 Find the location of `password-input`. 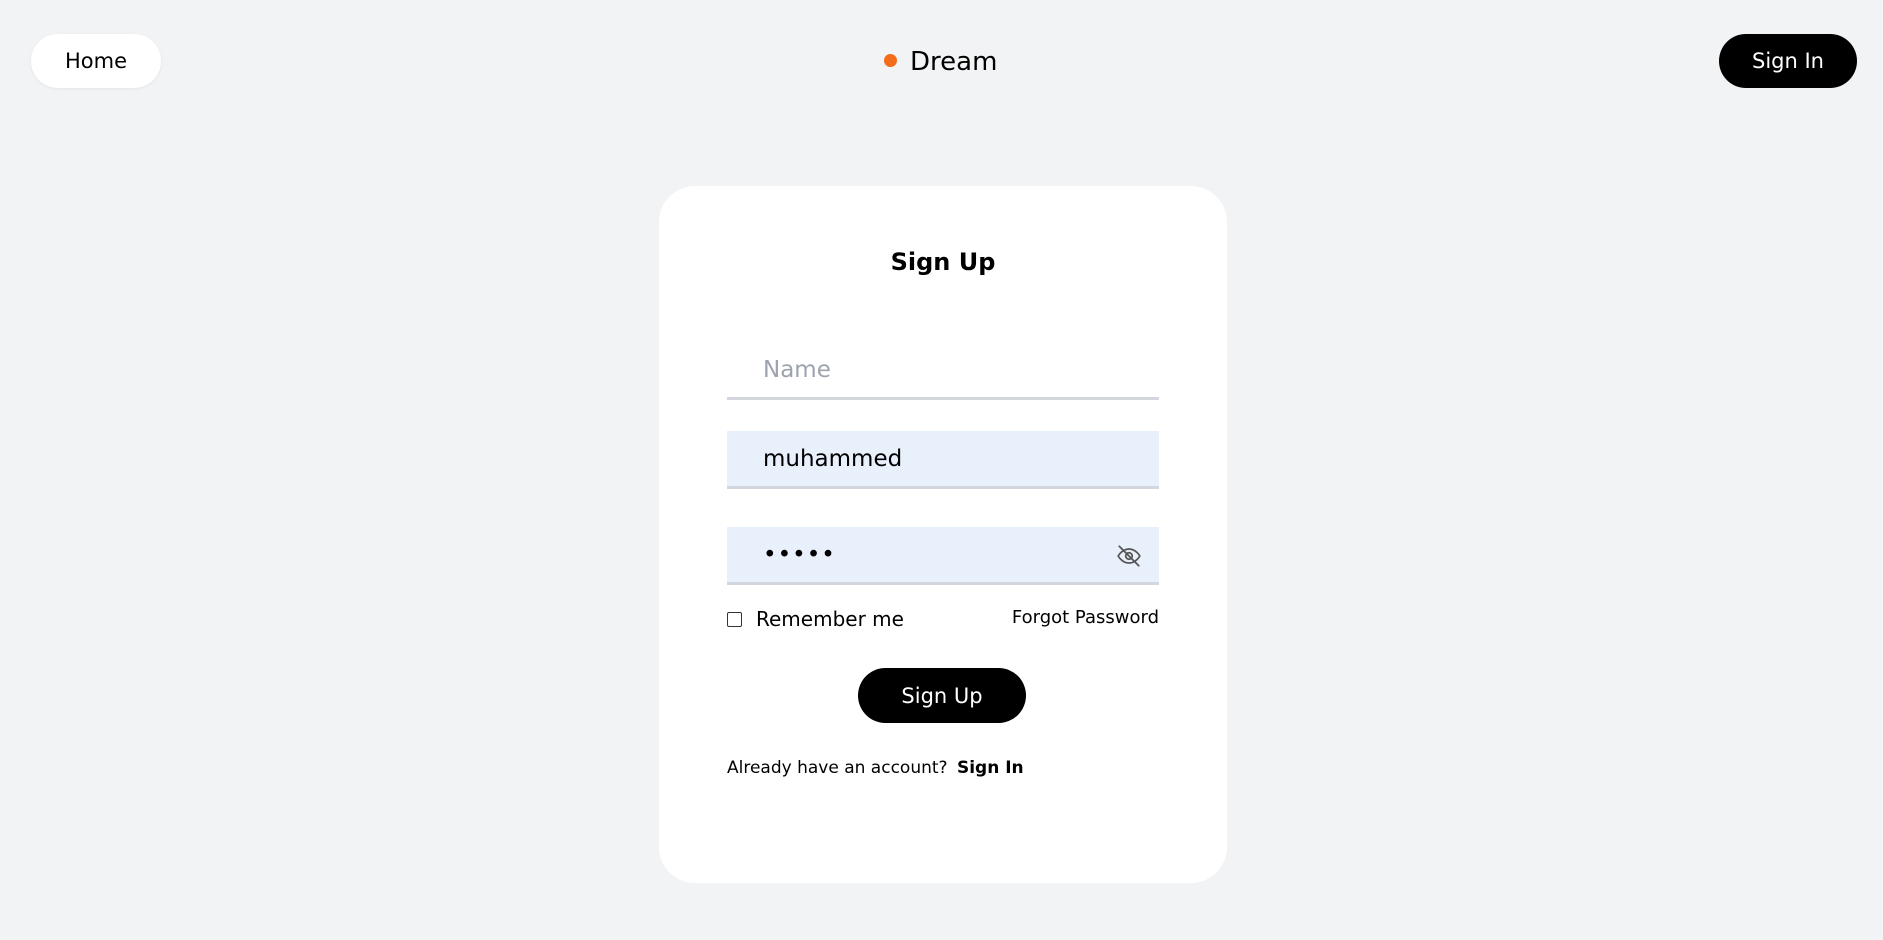

password-input is located at coordinates (931, 554).